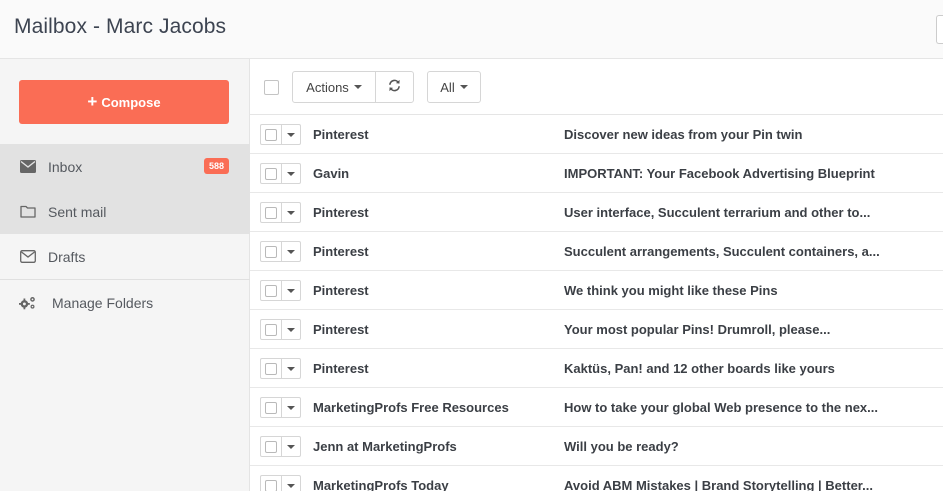  What do you see at coordinates (271, 87) in the screenshot?
I see `select-all-checkbox` at bounding box center [271, 87].